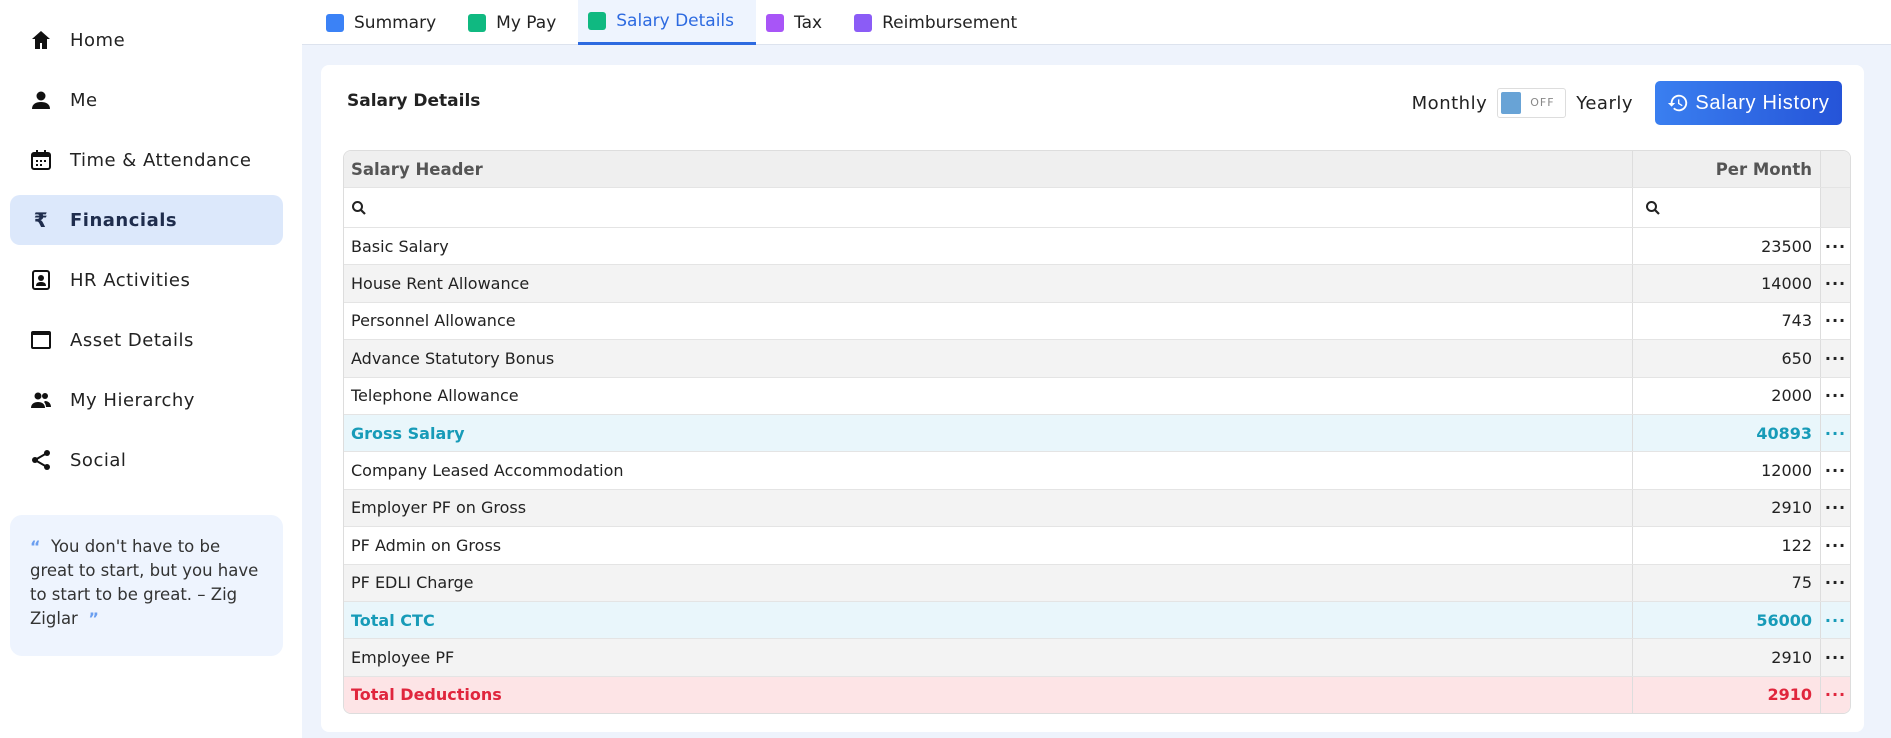  Describe the element at coordinates (1511, 103) in the screenshot. I see `toggle-knob` at that location.